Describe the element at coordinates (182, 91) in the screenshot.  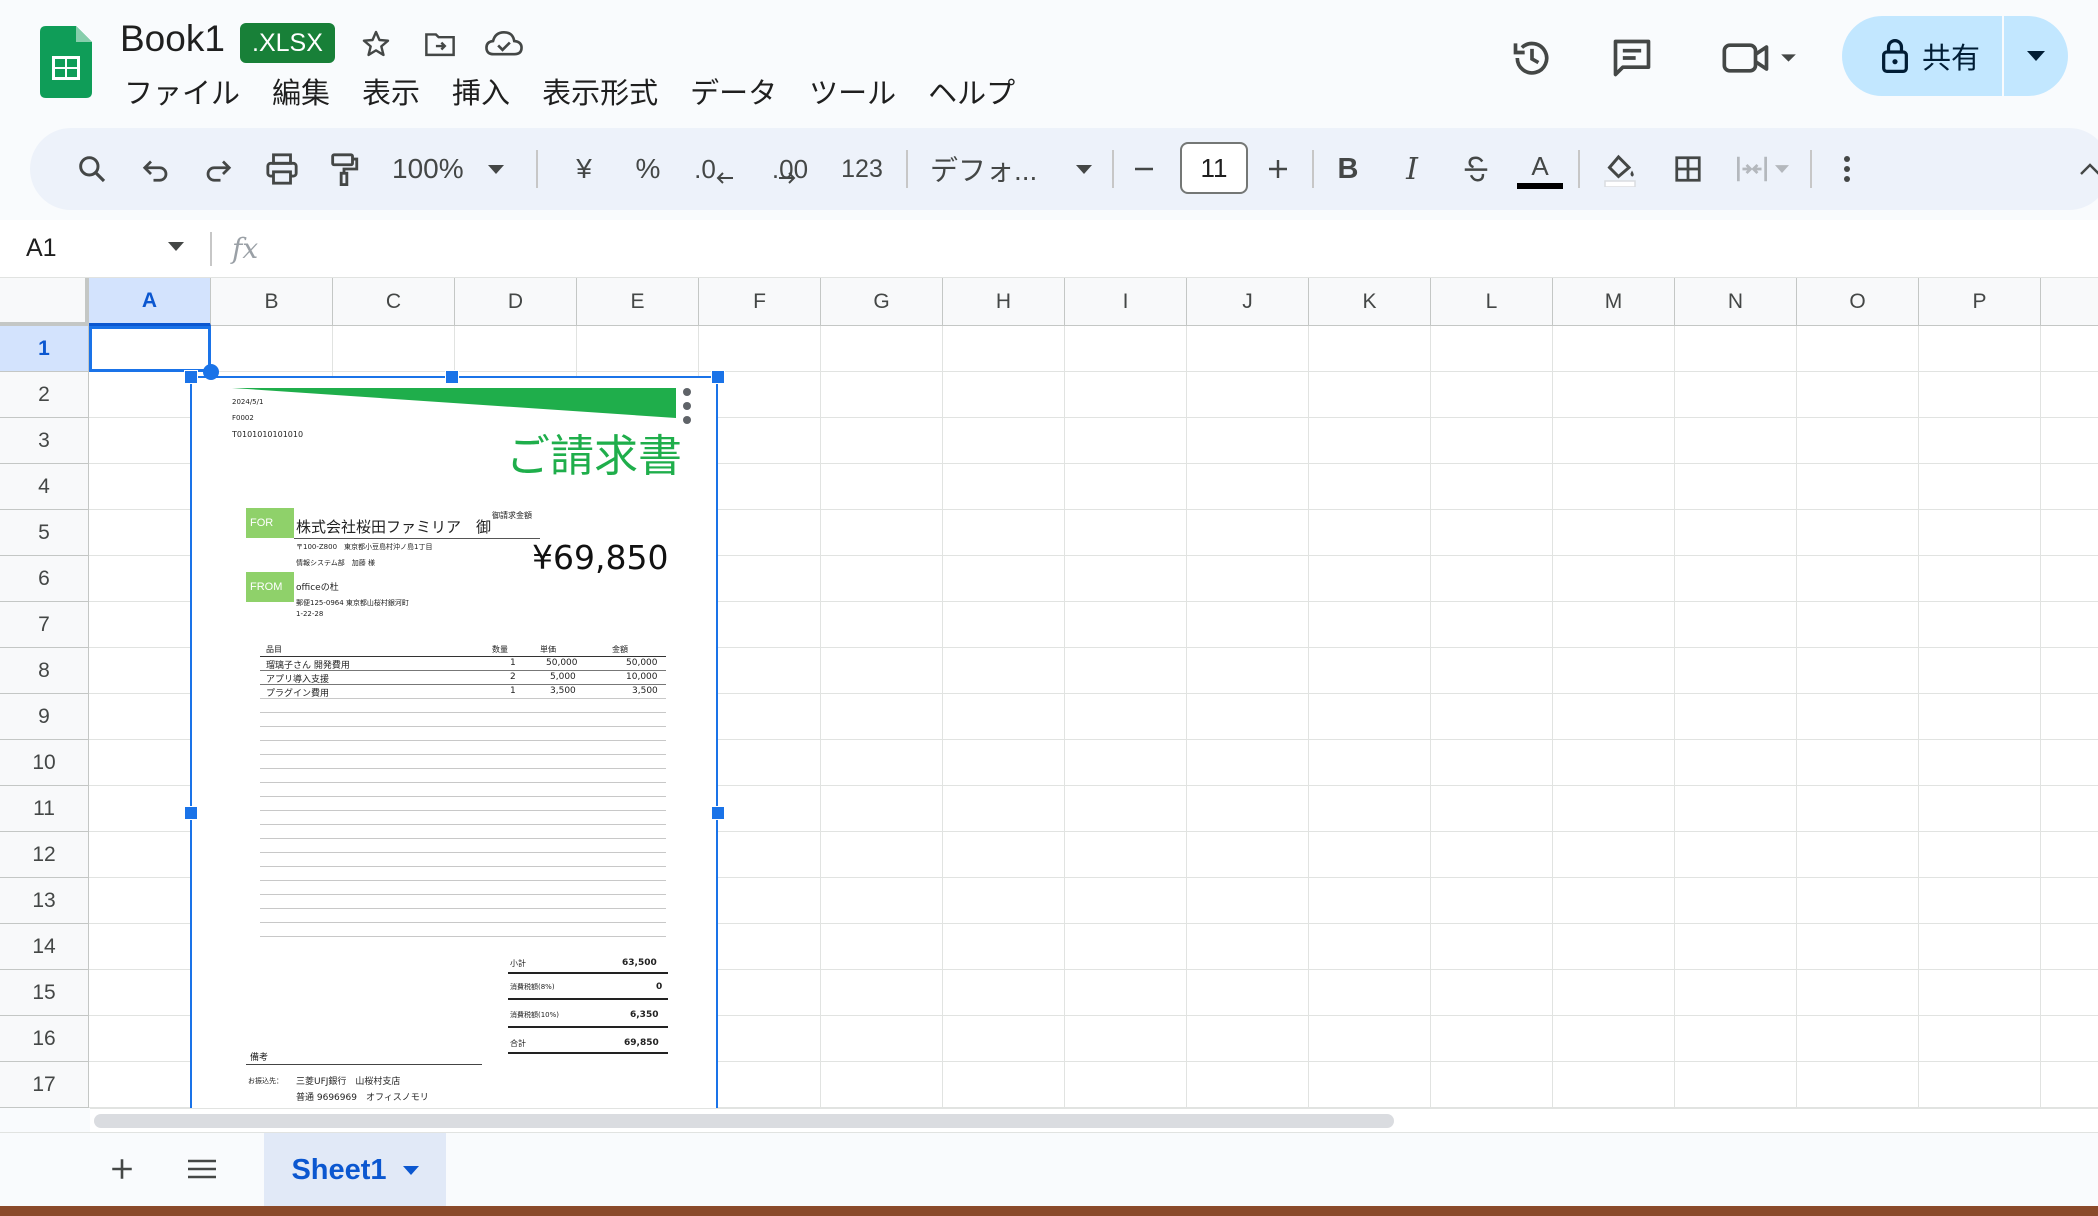
I see `menu-file: ファイル` at that location.